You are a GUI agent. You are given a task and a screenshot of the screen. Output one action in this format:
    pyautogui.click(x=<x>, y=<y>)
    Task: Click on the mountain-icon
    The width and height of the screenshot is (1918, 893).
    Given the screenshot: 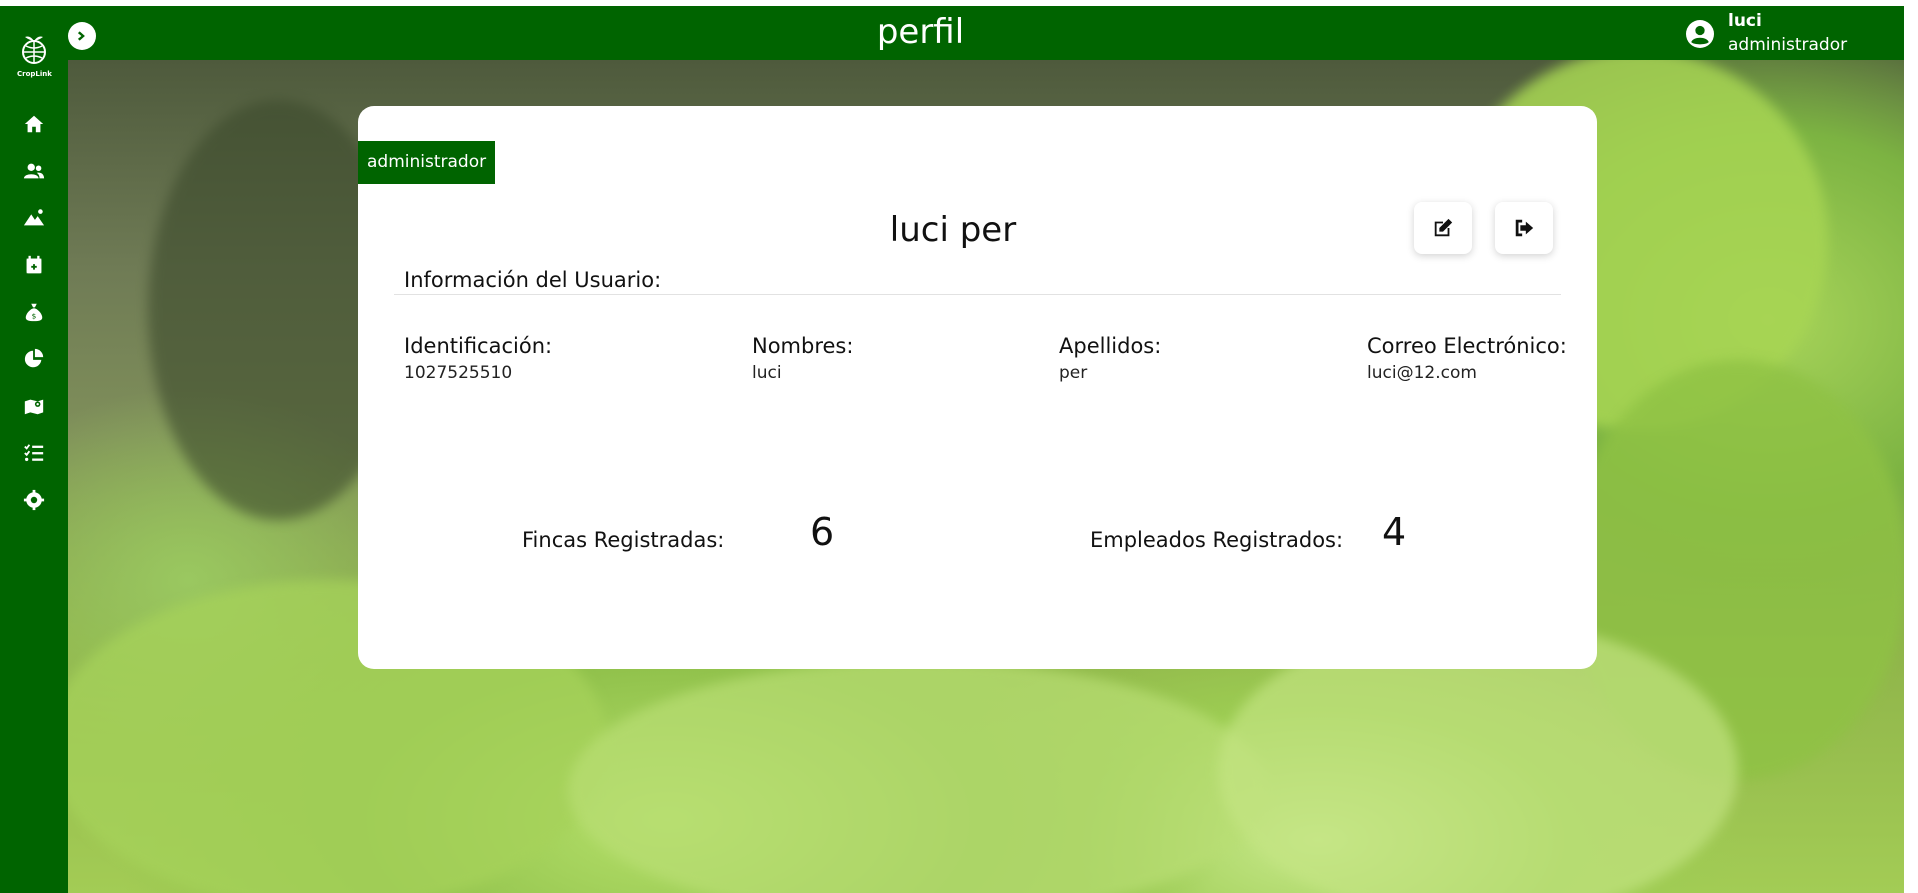 What is the action you would take?
    pyautogui.click(x=34, y=217)
    